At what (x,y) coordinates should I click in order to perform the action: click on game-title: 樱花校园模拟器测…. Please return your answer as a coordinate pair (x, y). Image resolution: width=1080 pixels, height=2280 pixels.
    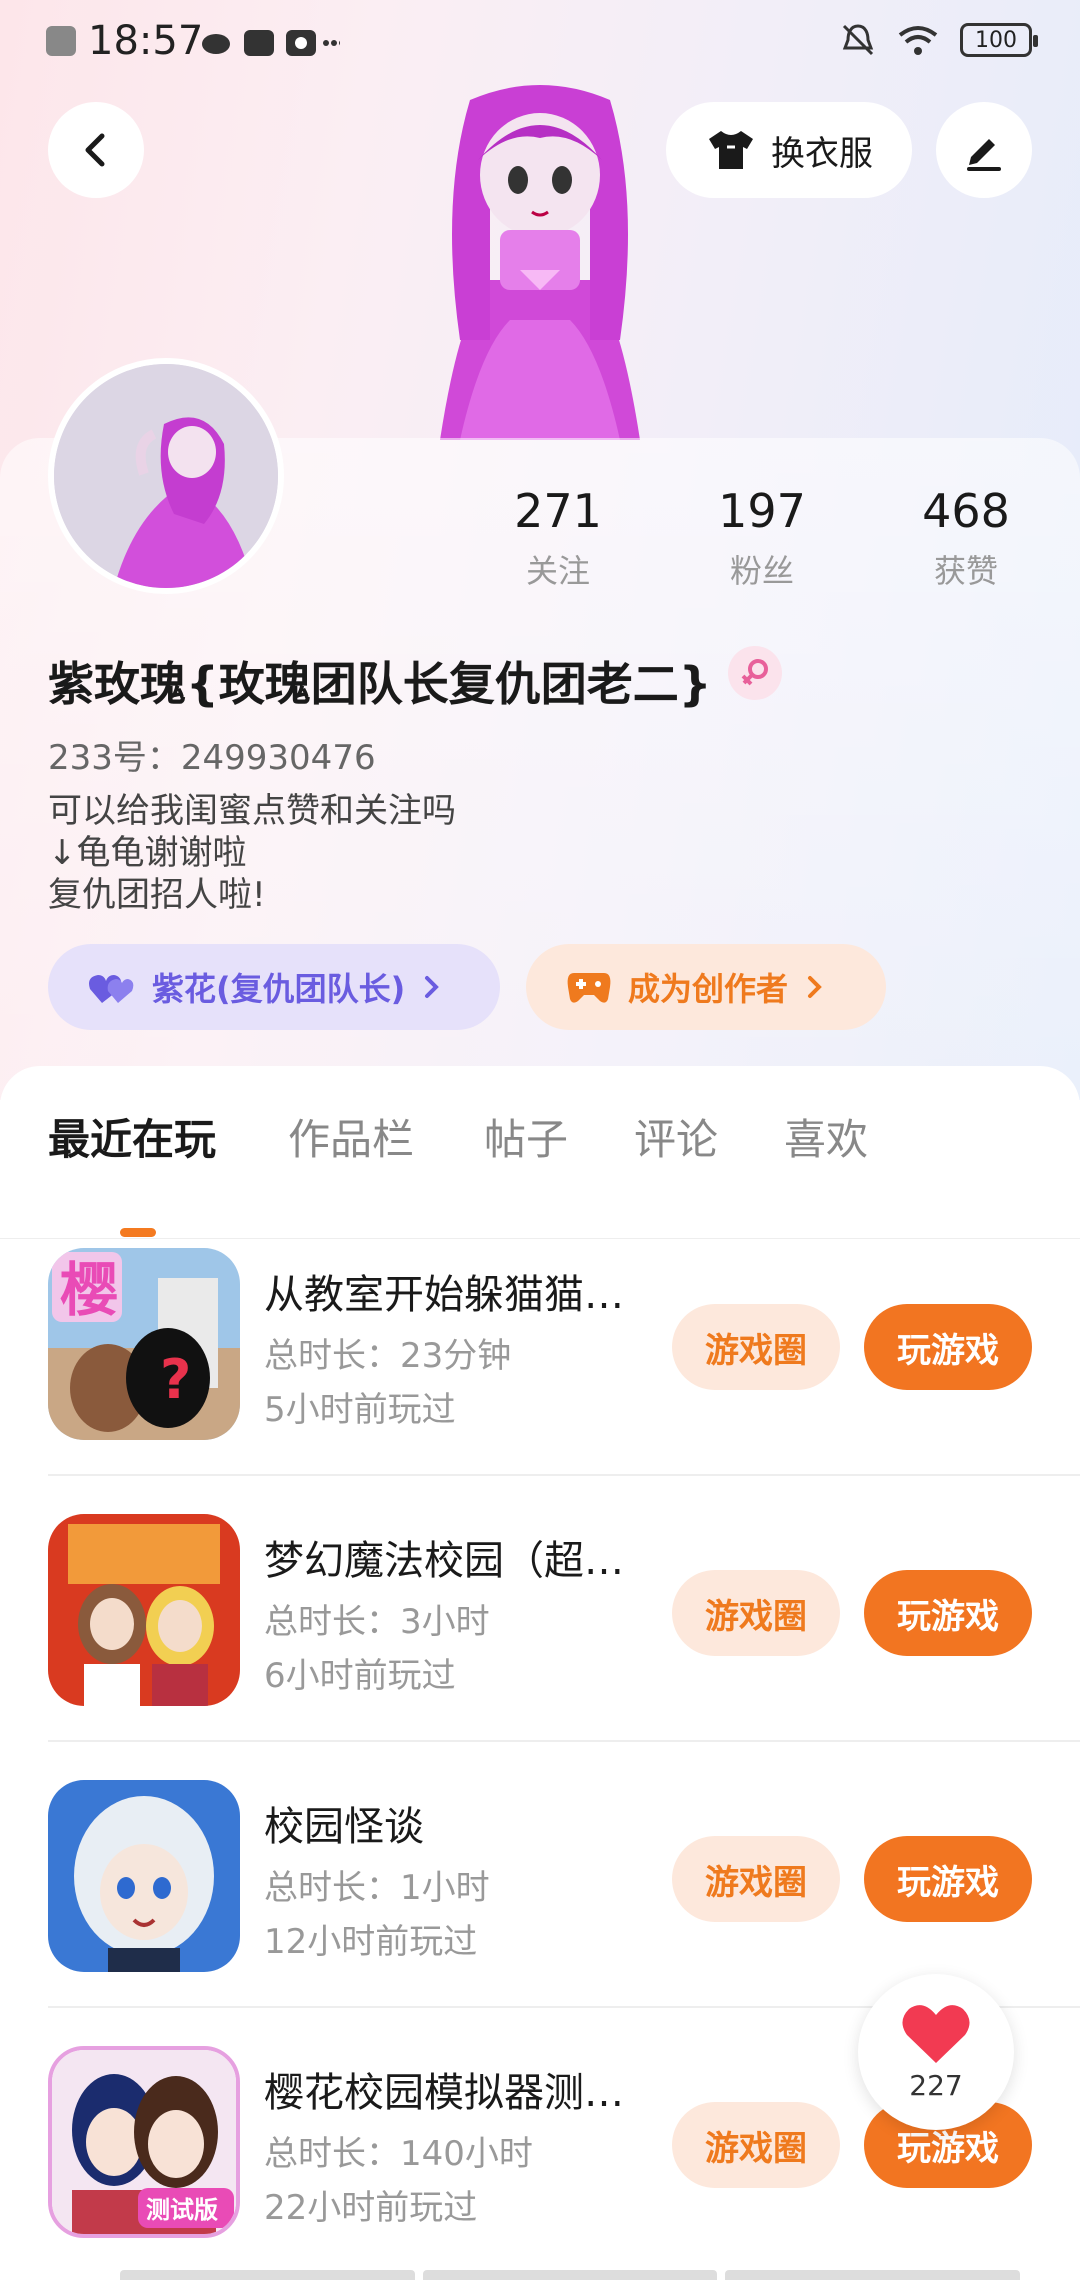
    Looking at the image, I should click on (444, 2093).